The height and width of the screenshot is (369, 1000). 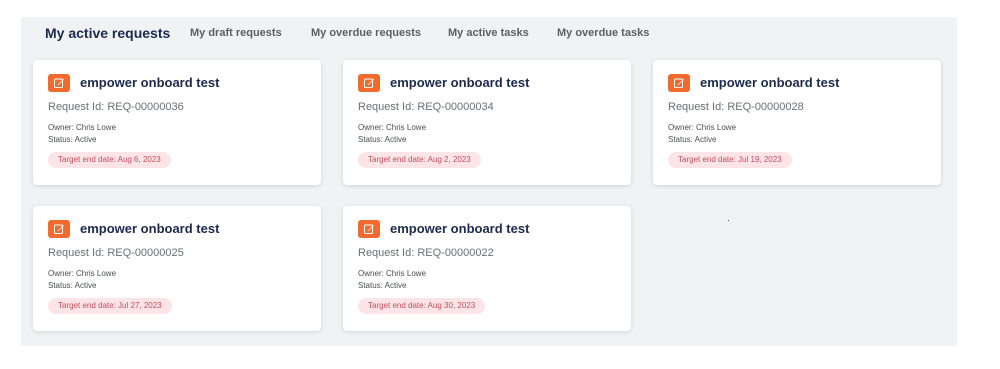 I want to click on request-id: Request Id: REQ-00000025, so click(x=116, y=253).